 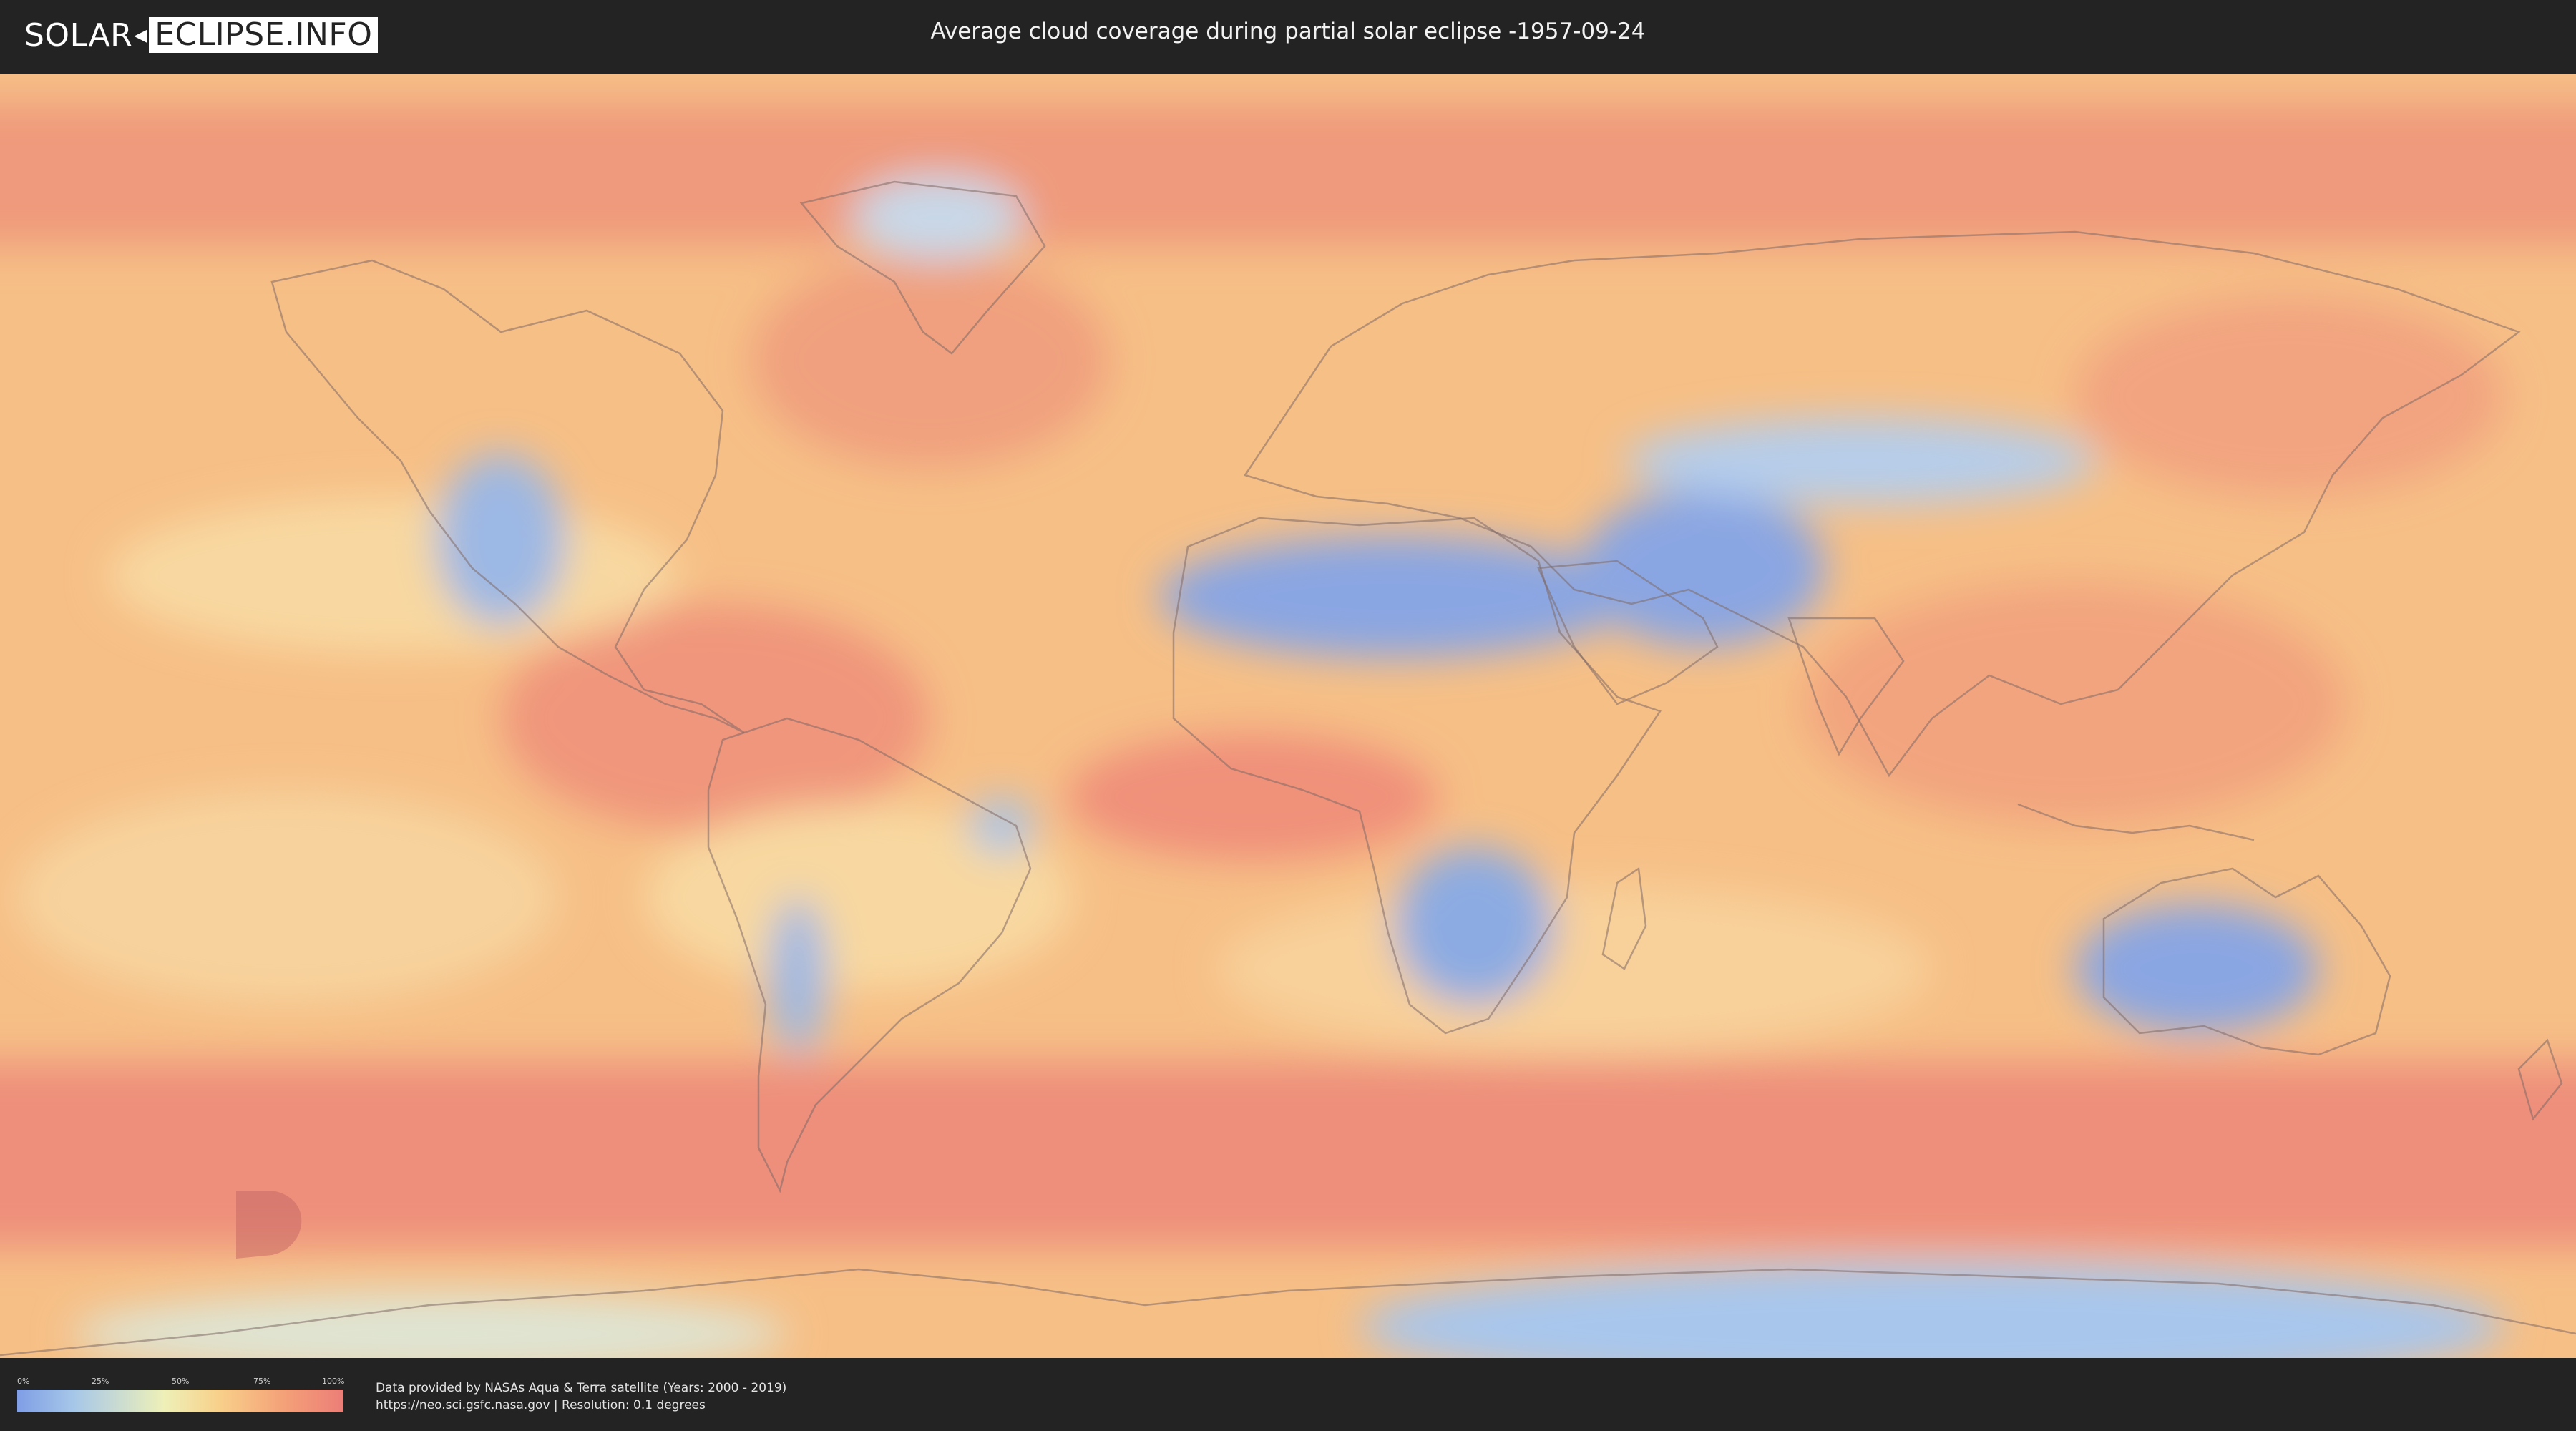 I want to click on legend-tick: 50%, so click(x=181, y=1382).